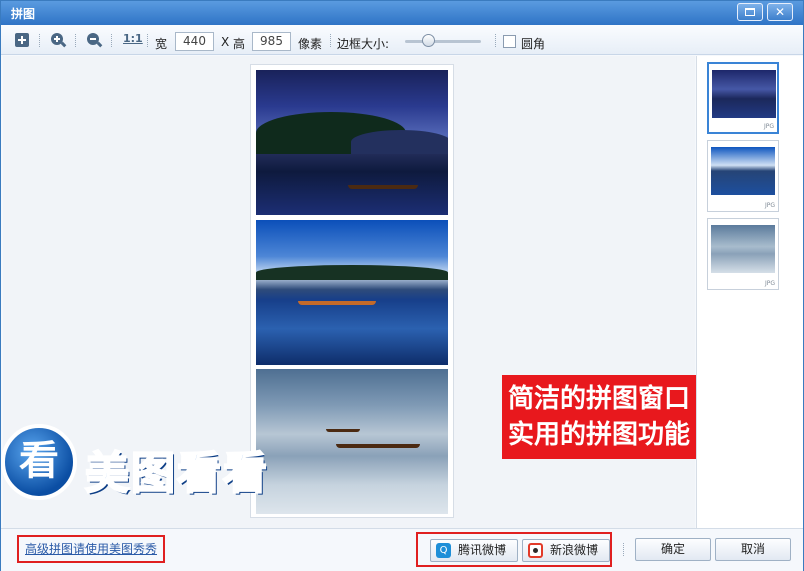  What do you see at coordinates (194, 41) in the screenshot?
I see `width-input: 440` at bounding box center [194, 41].